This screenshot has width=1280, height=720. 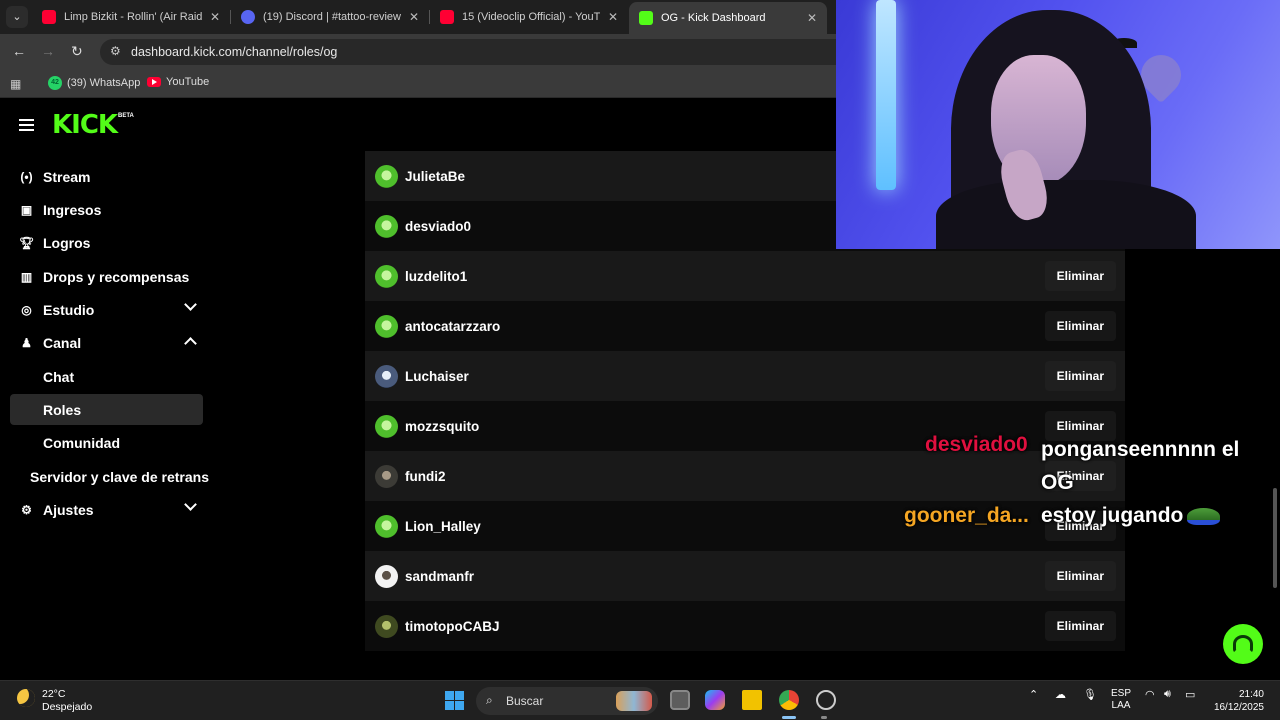 I want to click on kick-logo: KICK, so click(x=85, y=125).